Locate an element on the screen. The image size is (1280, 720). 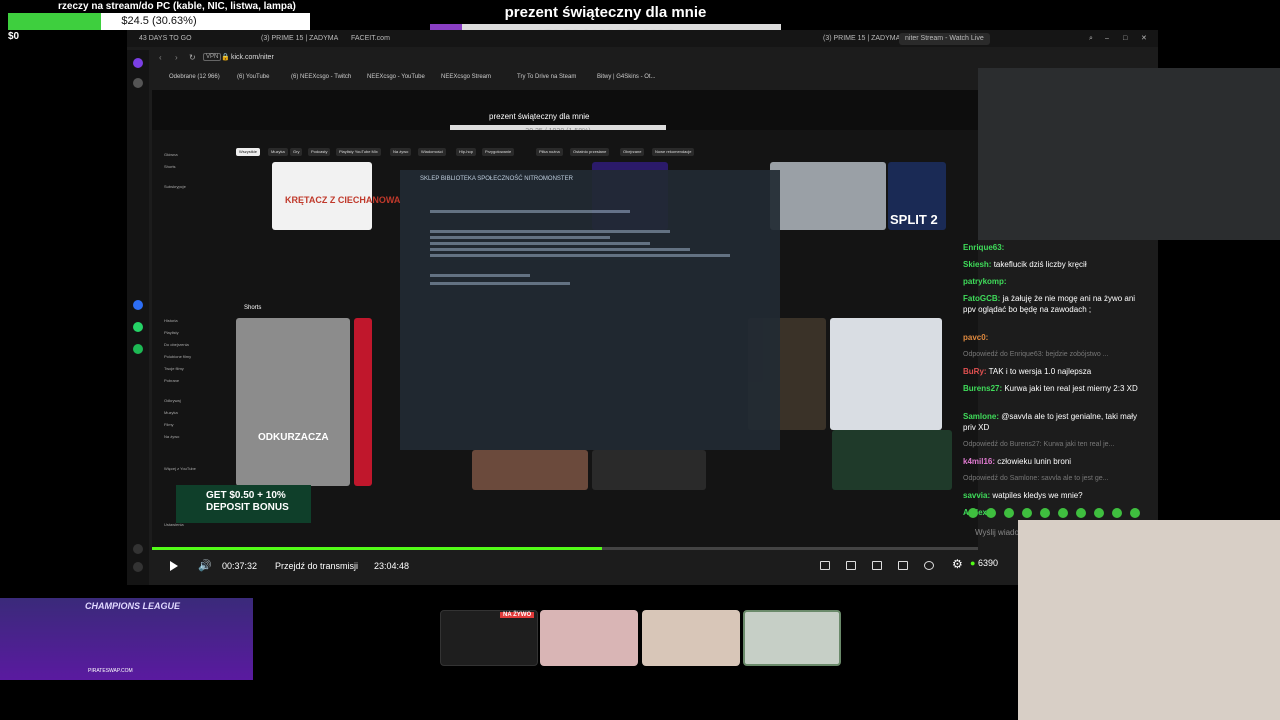
quality-icon is located at coordinates (929, 565).